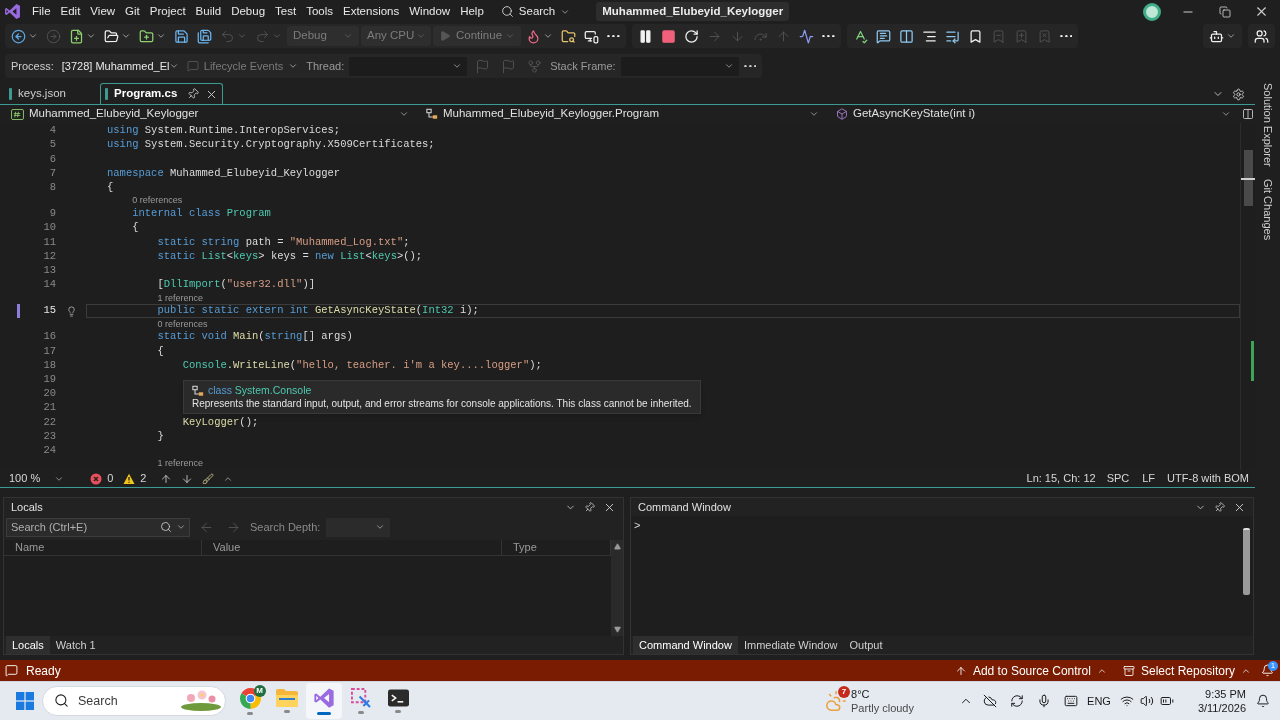 Image resolution: width=1280 pixels, height=720 pixels. What do you see at coordinates (118, 66) in the screenshot?
I see `process-dropdown: [3728] Muhammed_El` at bounding box center [118, 66].